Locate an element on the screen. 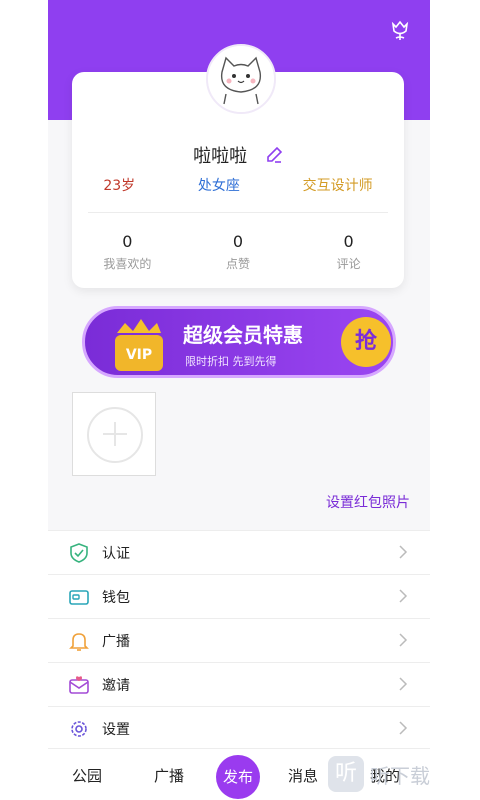  vip-banner: VIP 超级会员特惠 限时折扣 先到先得 抢 is located at coordinates (239, 342).